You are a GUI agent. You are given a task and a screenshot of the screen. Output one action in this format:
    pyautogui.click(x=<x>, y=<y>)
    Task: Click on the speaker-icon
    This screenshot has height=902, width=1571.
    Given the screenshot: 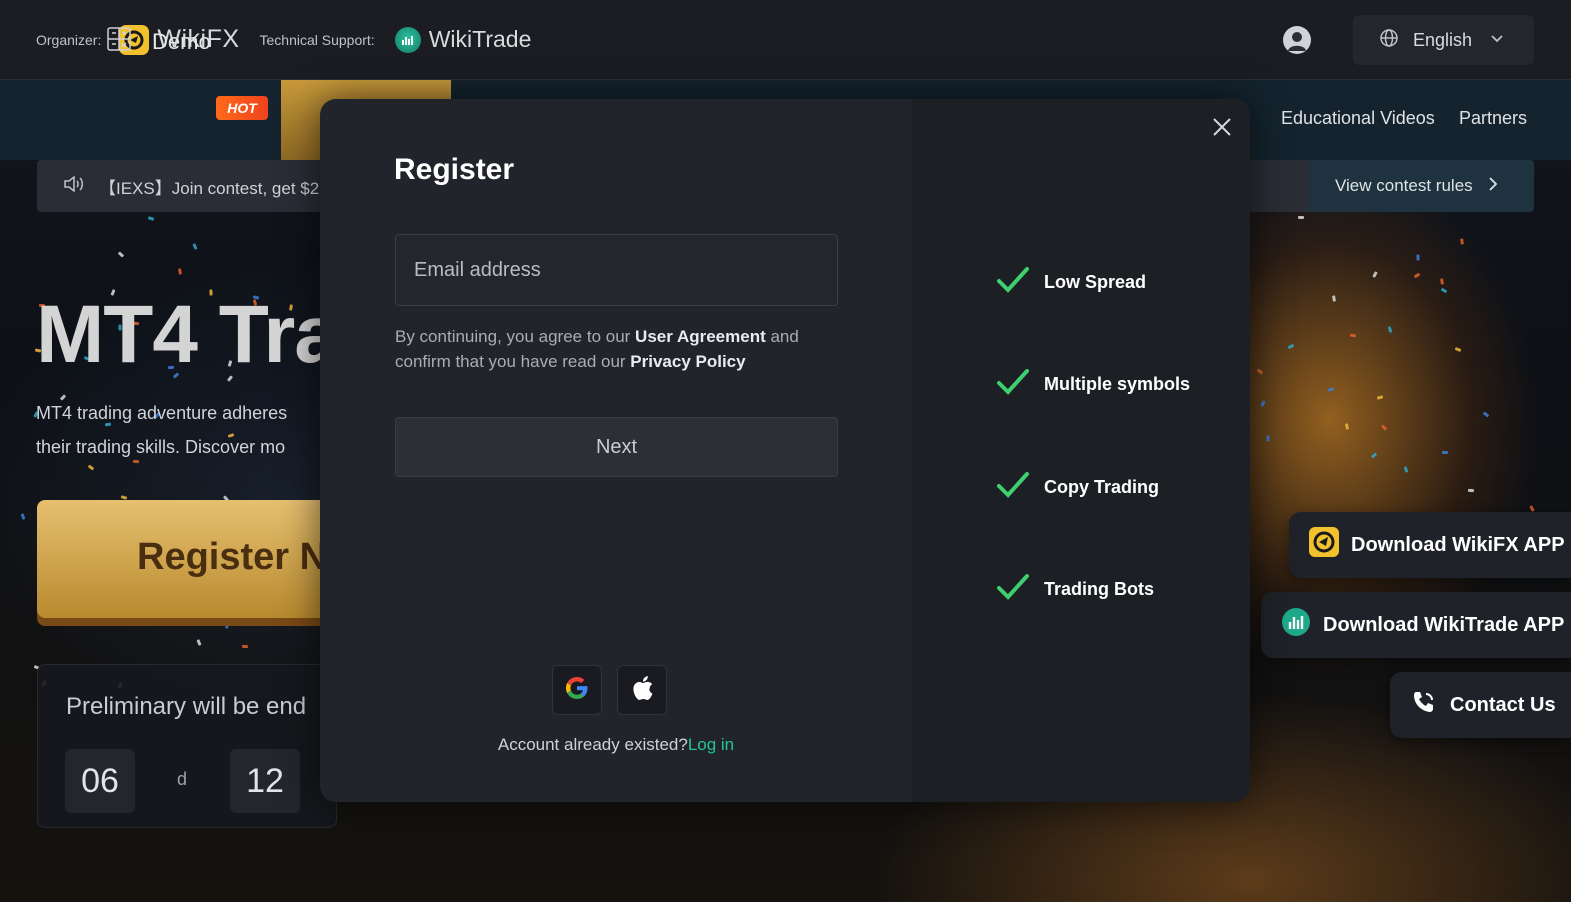 What is the action you would take?
    pyautogui.click(x=74, y=186)
    